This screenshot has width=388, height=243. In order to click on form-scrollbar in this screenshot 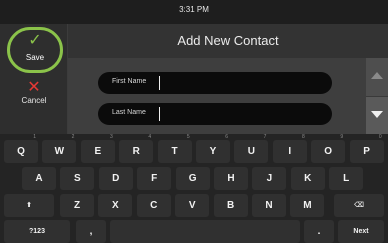, I will do `click(377, 96)`.